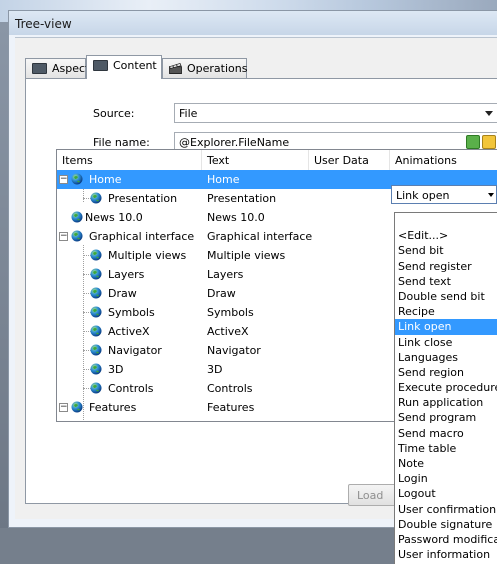 The image size is (497, 564). Describe the element at coordinates (446, 357) in the screenshot. I see `dropdown-option: Languages` at that location.